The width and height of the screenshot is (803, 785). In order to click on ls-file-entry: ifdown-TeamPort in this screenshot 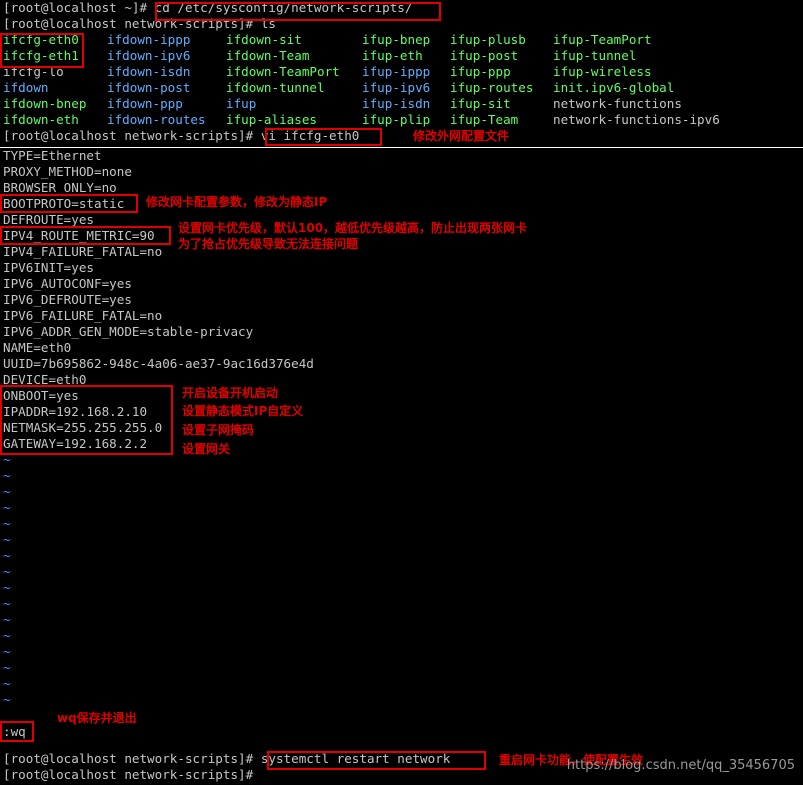, I will do `click(283, 71)`.